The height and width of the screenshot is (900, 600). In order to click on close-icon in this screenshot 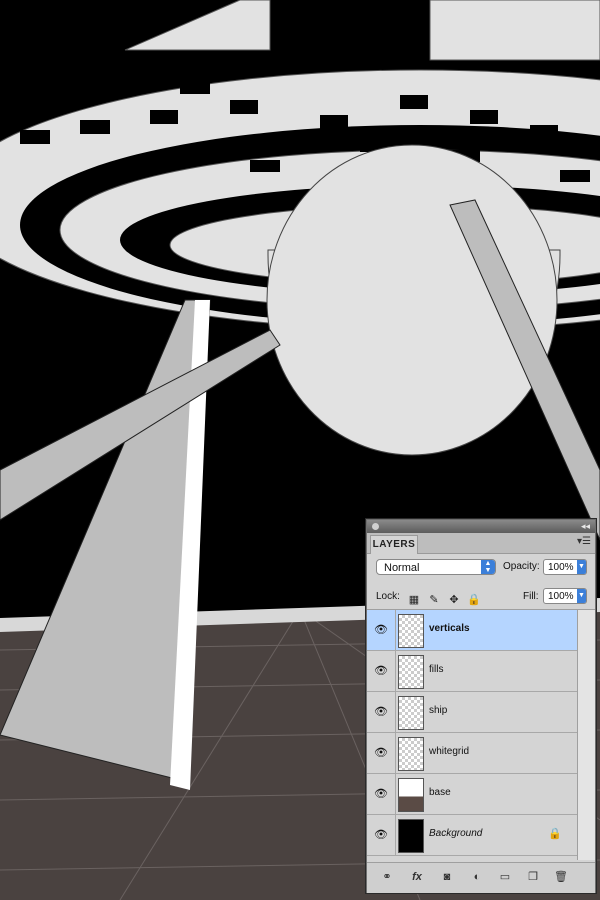, I will do `click(375, 526)`.